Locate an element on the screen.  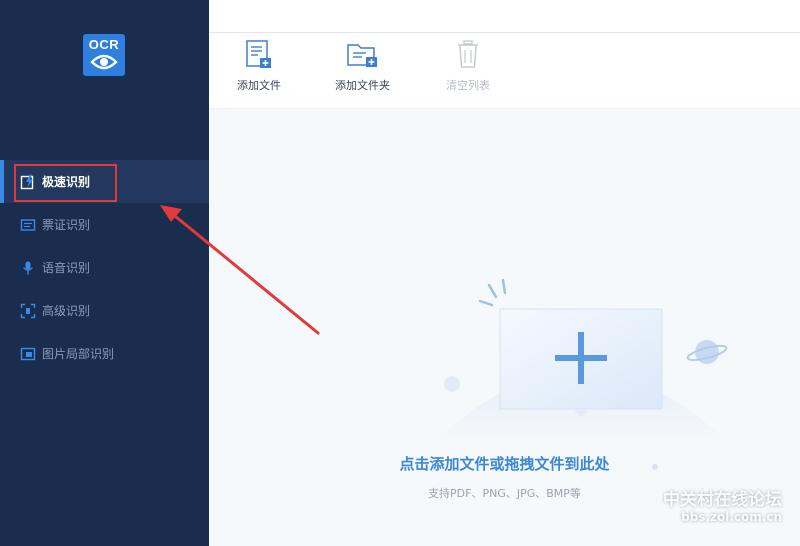
fast-recognition-icon is located at coordinates (27, 181).